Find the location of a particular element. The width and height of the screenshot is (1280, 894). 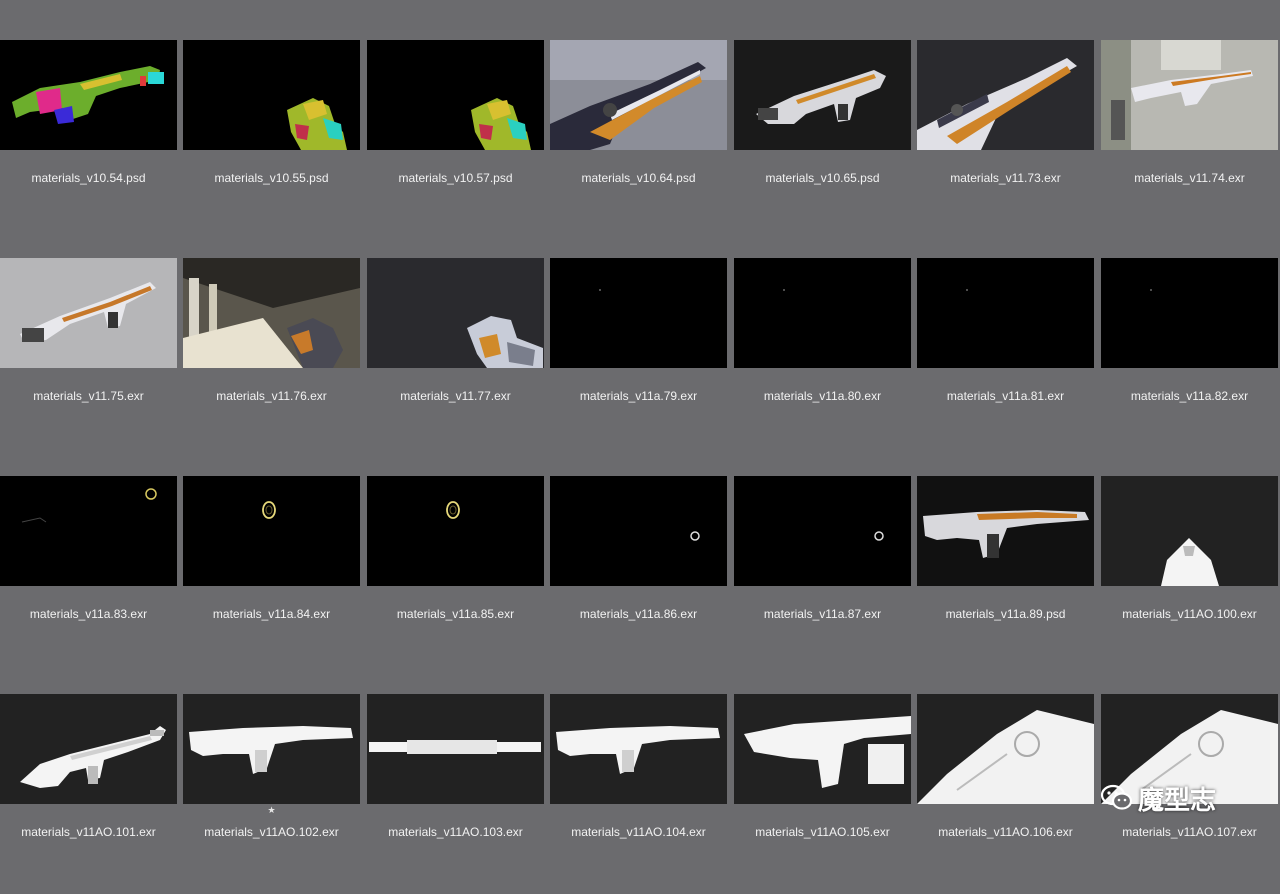

file-tile: materials_v11.74.exr is located at coordinates (1189, 140).